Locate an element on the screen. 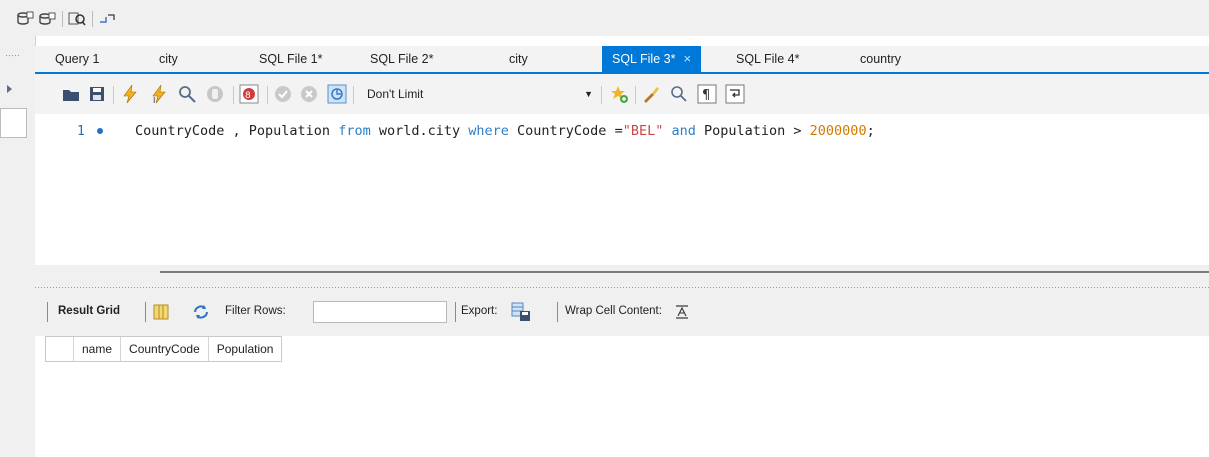 The image size is (1209, 457). keyword-where: where is located at coordinates (488, 131).